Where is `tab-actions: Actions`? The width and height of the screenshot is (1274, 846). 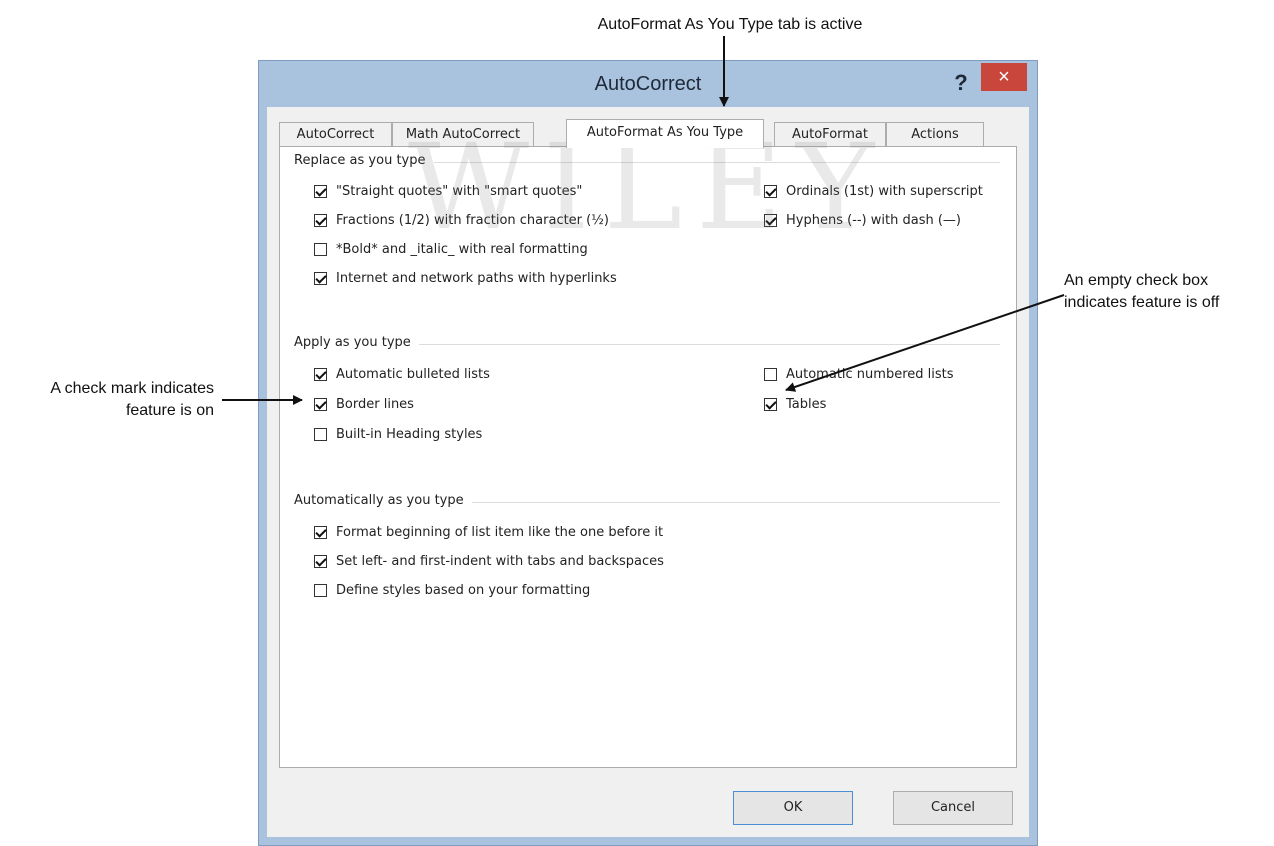 tab-actions: Actions is located at coordinates (935, 134).